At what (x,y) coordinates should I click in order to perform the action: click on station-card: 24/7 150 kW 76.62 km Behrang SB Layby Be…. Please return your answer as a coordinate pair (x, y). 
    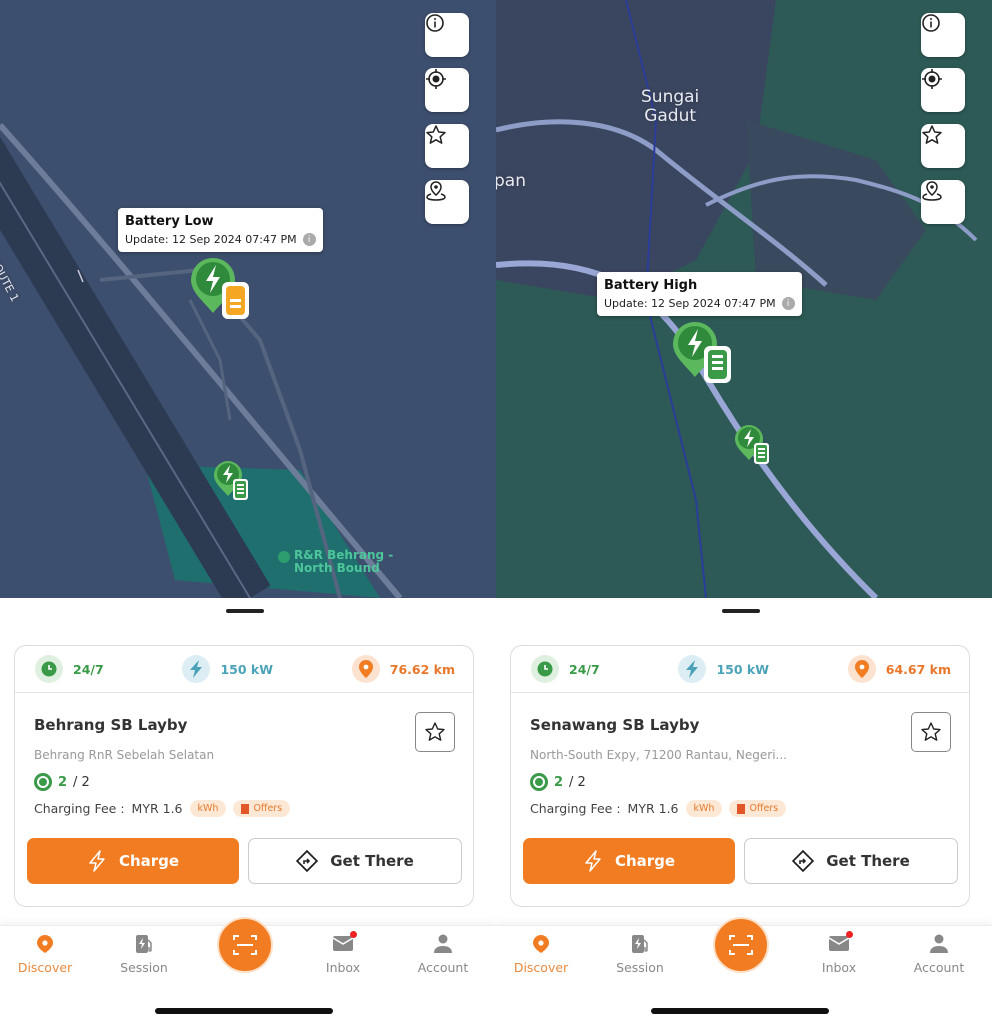
    Looking at the image, I should click on (244, 776).